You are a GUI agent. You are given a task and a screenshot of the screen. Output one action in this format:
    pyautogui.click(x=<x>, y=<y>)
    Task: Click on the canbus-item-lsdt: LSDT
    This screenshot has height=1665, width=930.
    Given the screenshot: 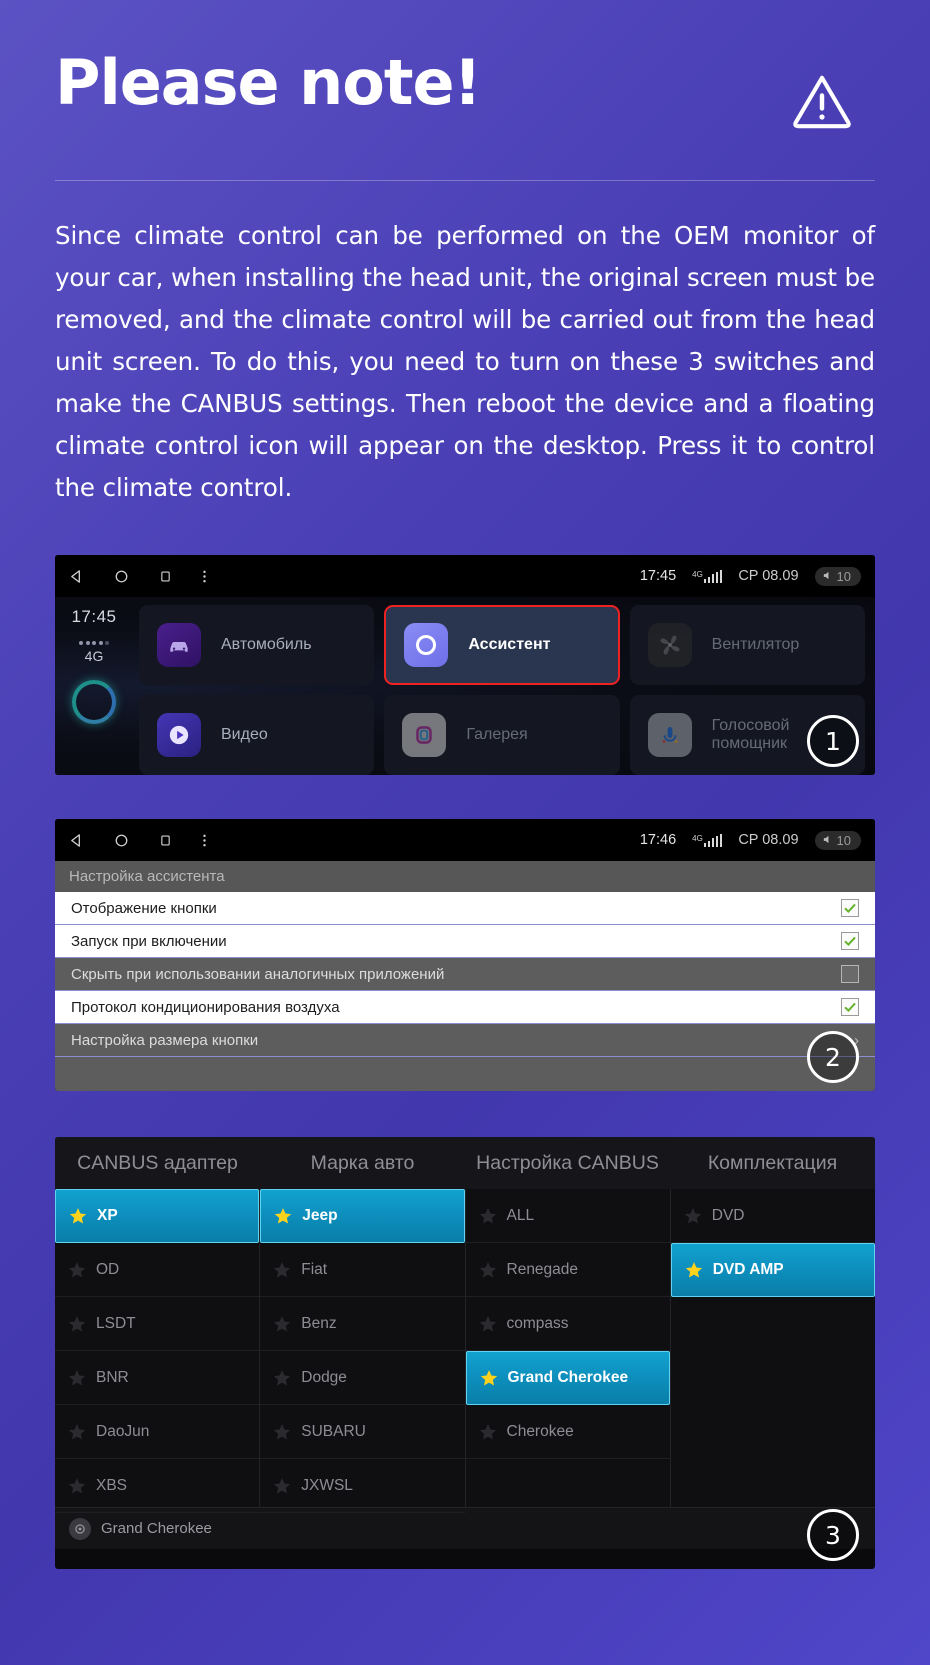 What is the action you would take?
    pyautogui.click(x=157, y=1324)
    